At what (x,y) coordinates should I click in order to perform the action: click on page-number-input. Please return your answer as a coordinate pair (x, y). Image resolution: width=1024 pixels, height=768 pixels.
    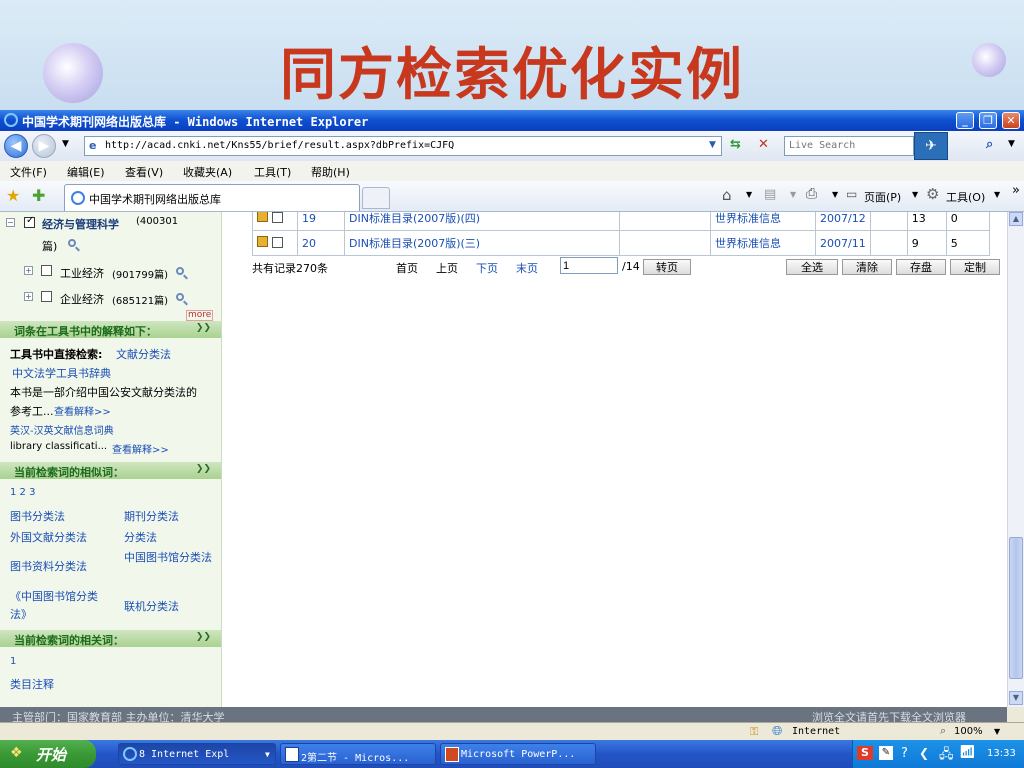
    Looking at the image, I should click on (589, 265).